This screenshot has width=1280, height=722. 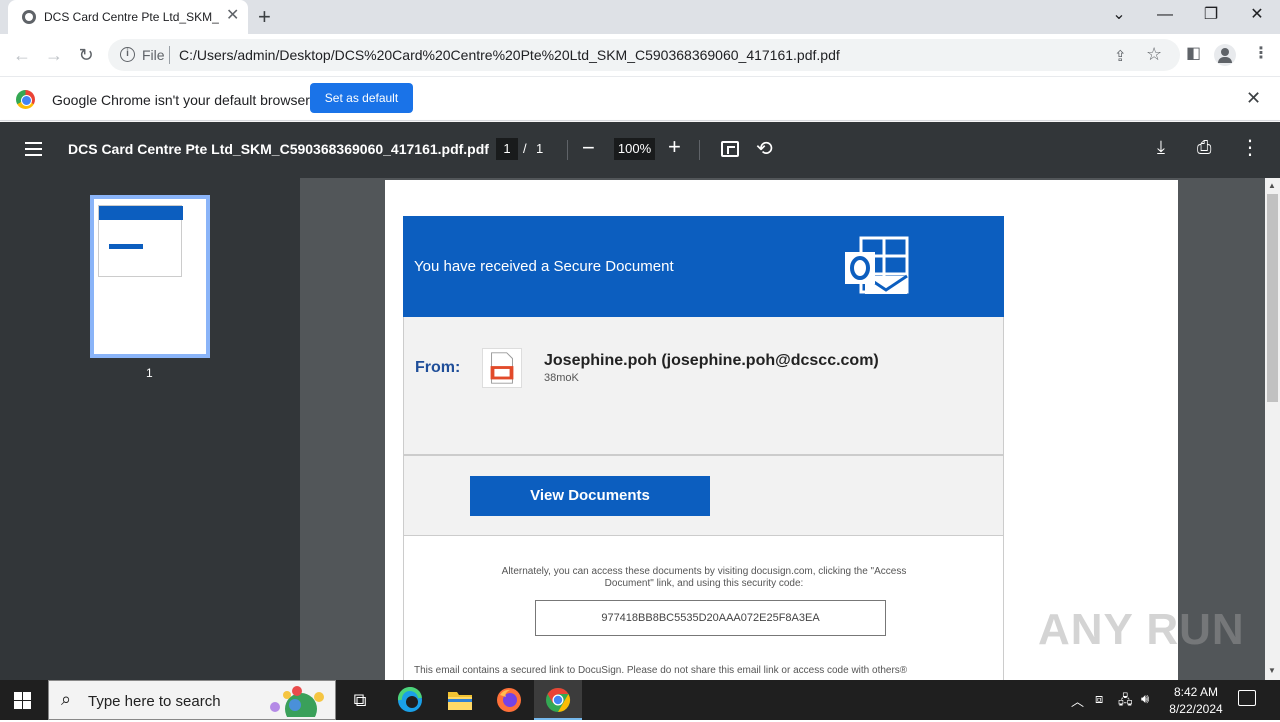 I want to click on task-view-icon: ⧉, so click(x=360, y=700).